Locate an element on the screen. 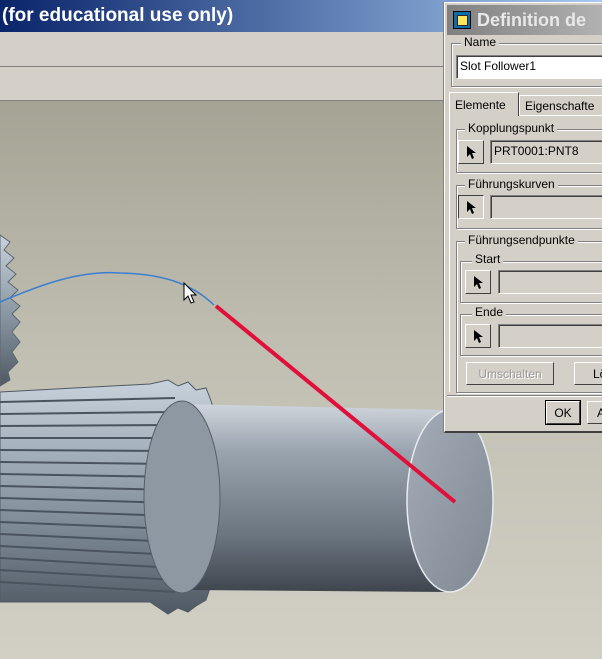 This screenshot has height=659, width=602. fuehrungsendpunkte-label: Führungsendpunkte is located at coordinates (521, 240).